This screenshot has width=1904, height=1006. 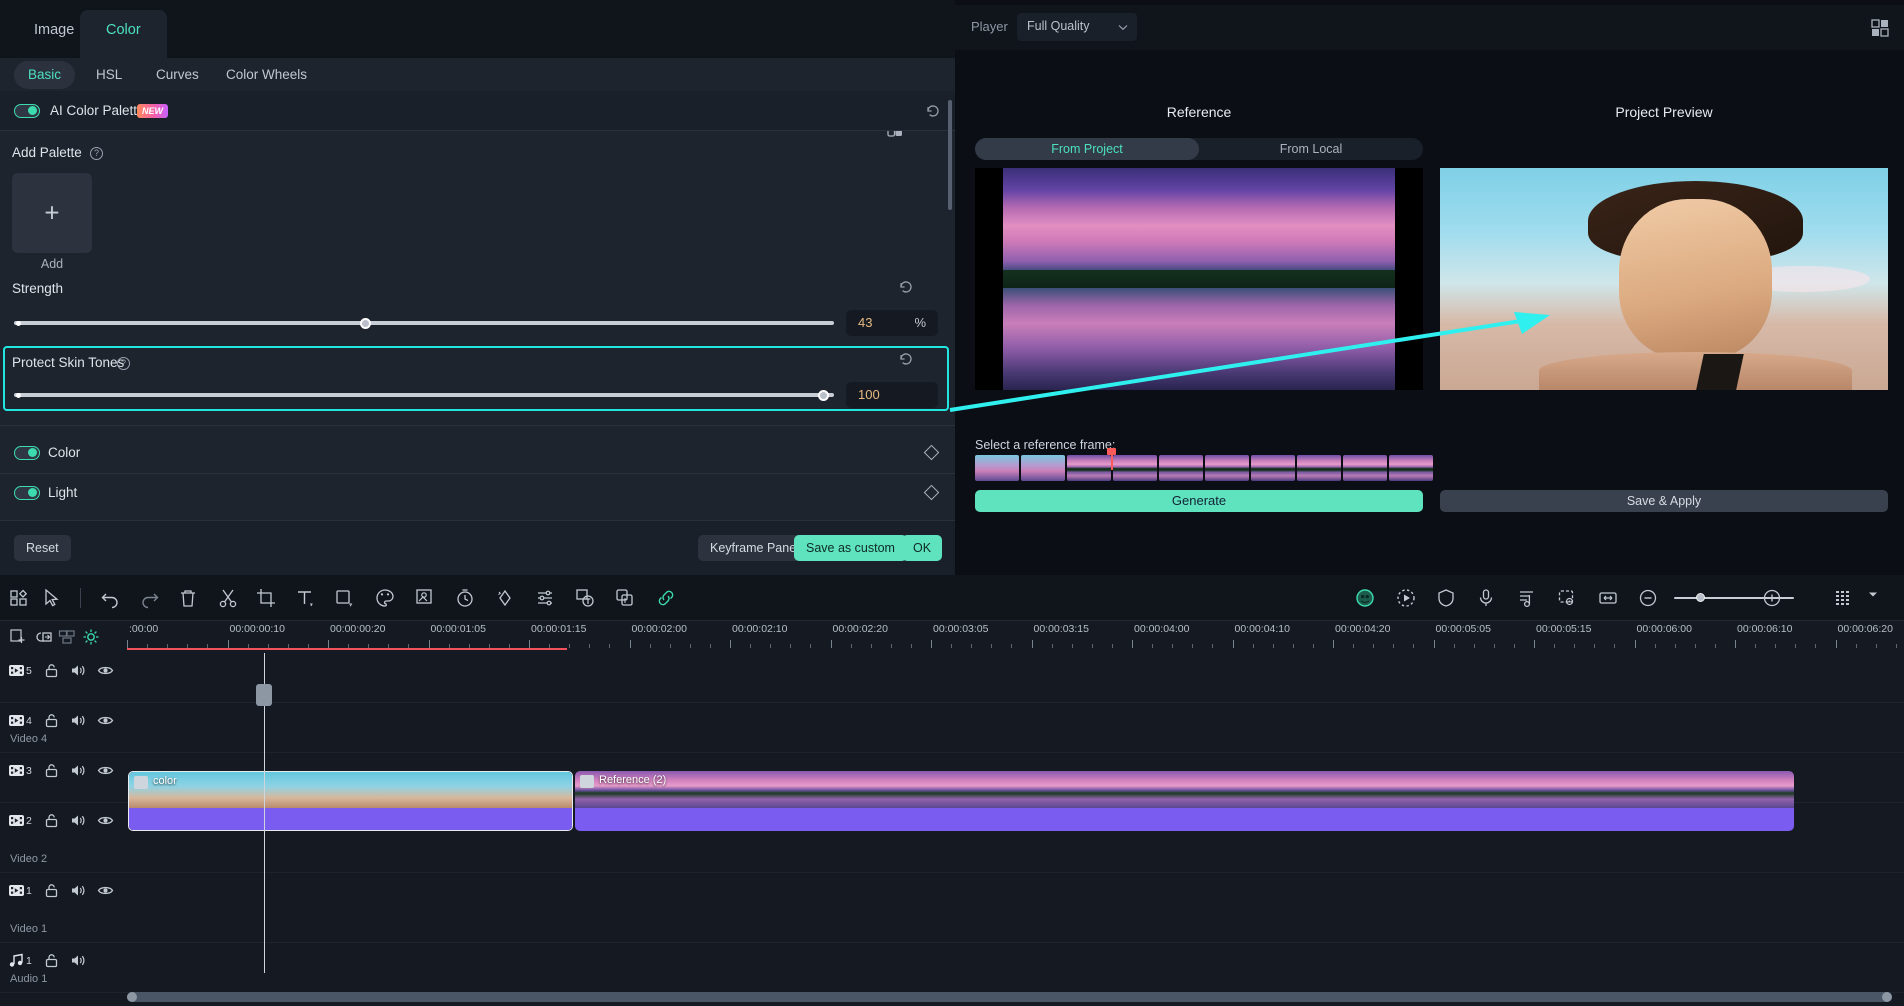 I want to click on keyframe-icon, so click(x=505, y=598).